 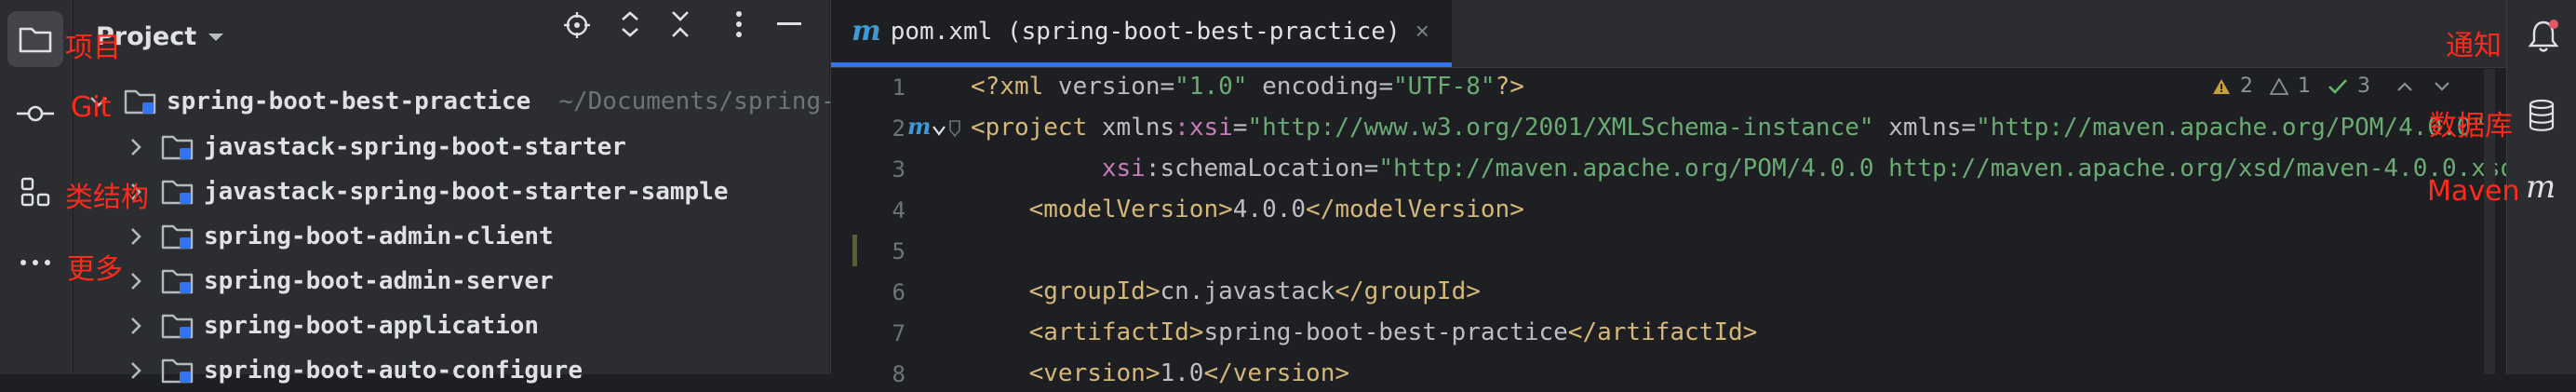 I want to click on tag-value: 1.0, so click(x=1182, y=373).